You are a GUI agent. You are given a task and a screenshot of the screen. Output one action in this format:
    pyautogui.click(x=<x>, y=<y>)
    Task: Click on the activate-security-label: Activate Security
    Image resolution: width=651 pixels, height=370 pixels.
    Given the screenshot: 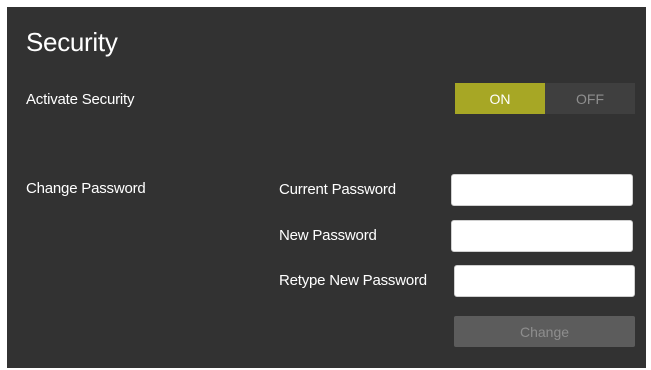 What is the action you would take?
    pyautogui.click(x=80, y=99)
    